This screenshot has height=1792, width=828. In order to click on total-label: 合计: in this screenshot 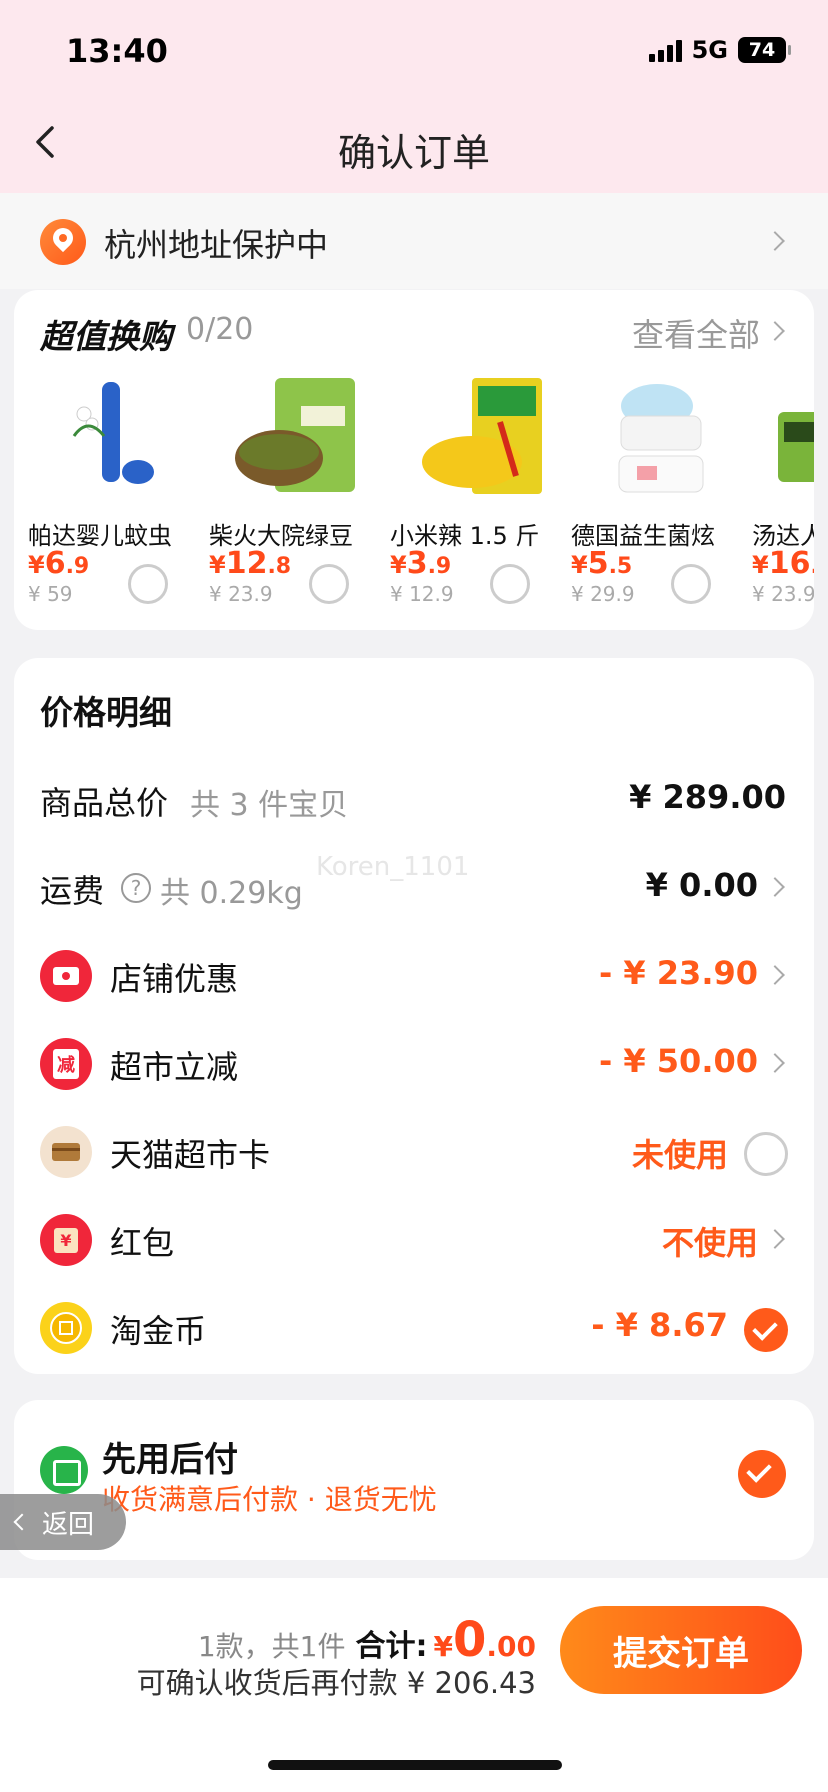, I will do `click(391, 1646)`.